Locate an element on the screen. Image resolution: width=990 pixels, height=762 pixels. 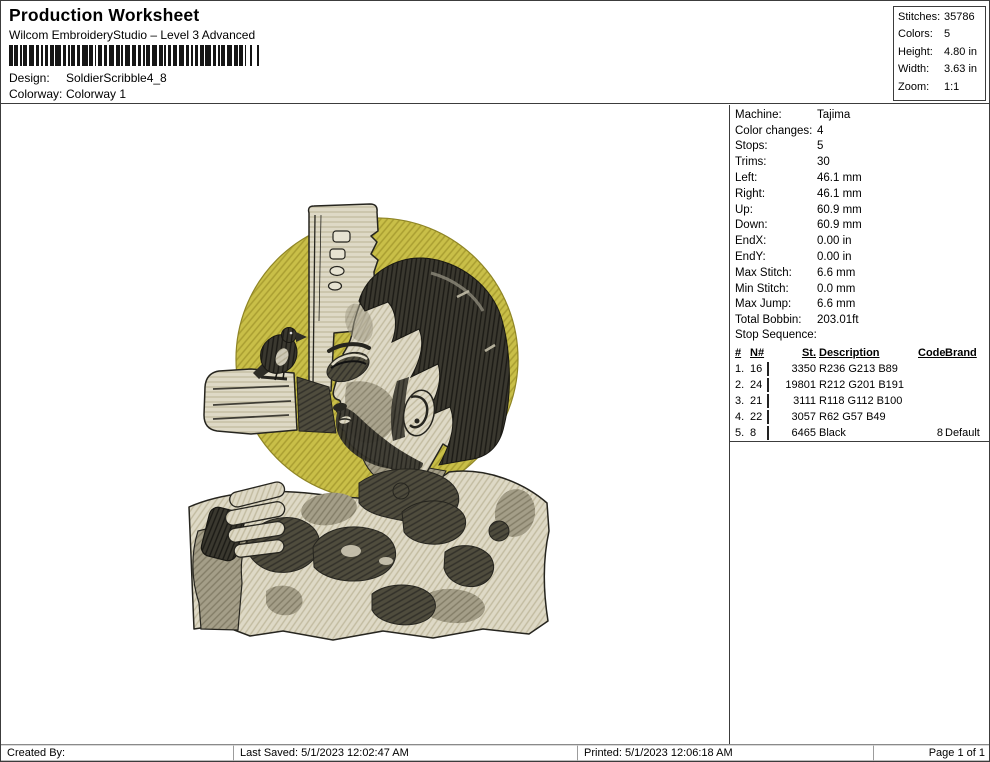
stop-n: 8 is located at coordinates (753, 433).